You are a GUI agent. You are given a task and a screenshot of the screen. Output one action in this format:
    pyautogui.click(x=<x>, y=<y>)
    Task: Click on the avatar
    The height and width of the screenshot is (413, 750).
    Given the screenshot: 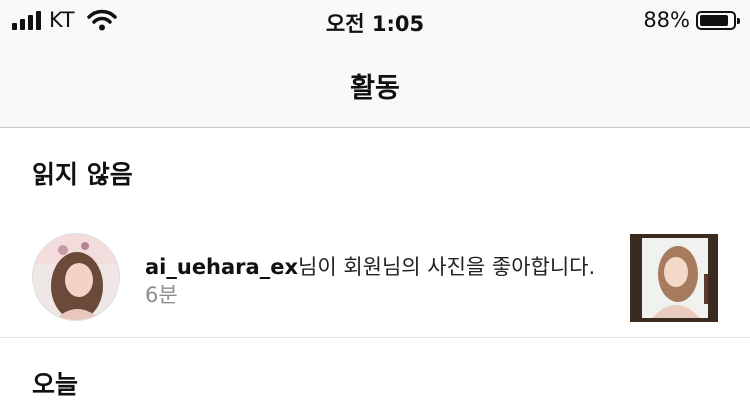 What is the action you would take?
    pyautogui.click(x=76, y=277)
    